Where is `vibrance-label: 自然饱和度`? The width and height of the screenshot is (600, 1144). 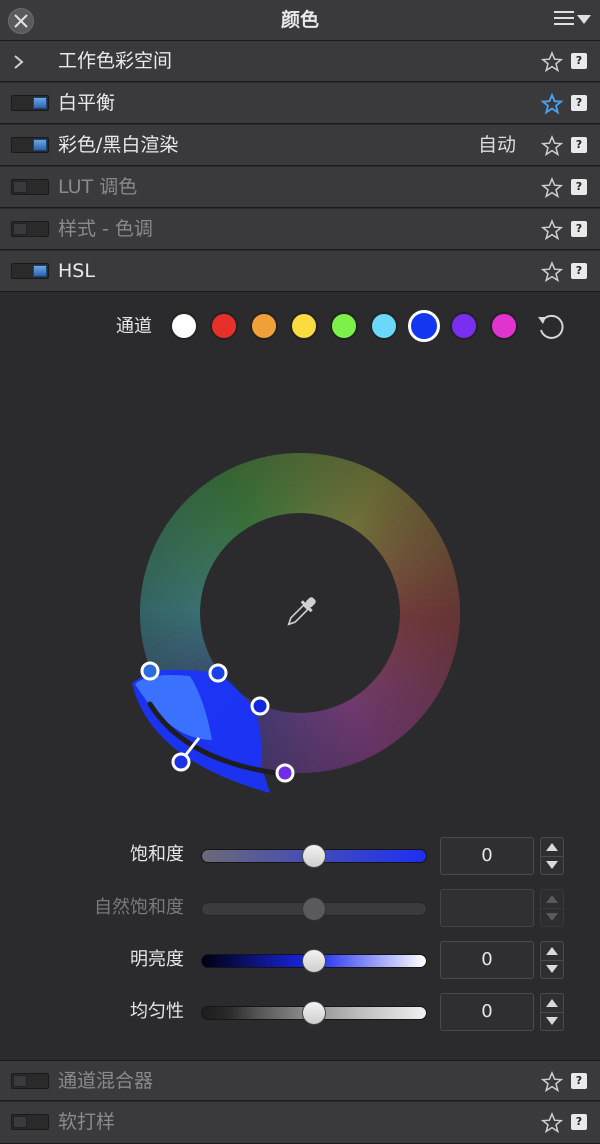 vibrance-label: 自然饱和度 is located at coordinates (139, 907).